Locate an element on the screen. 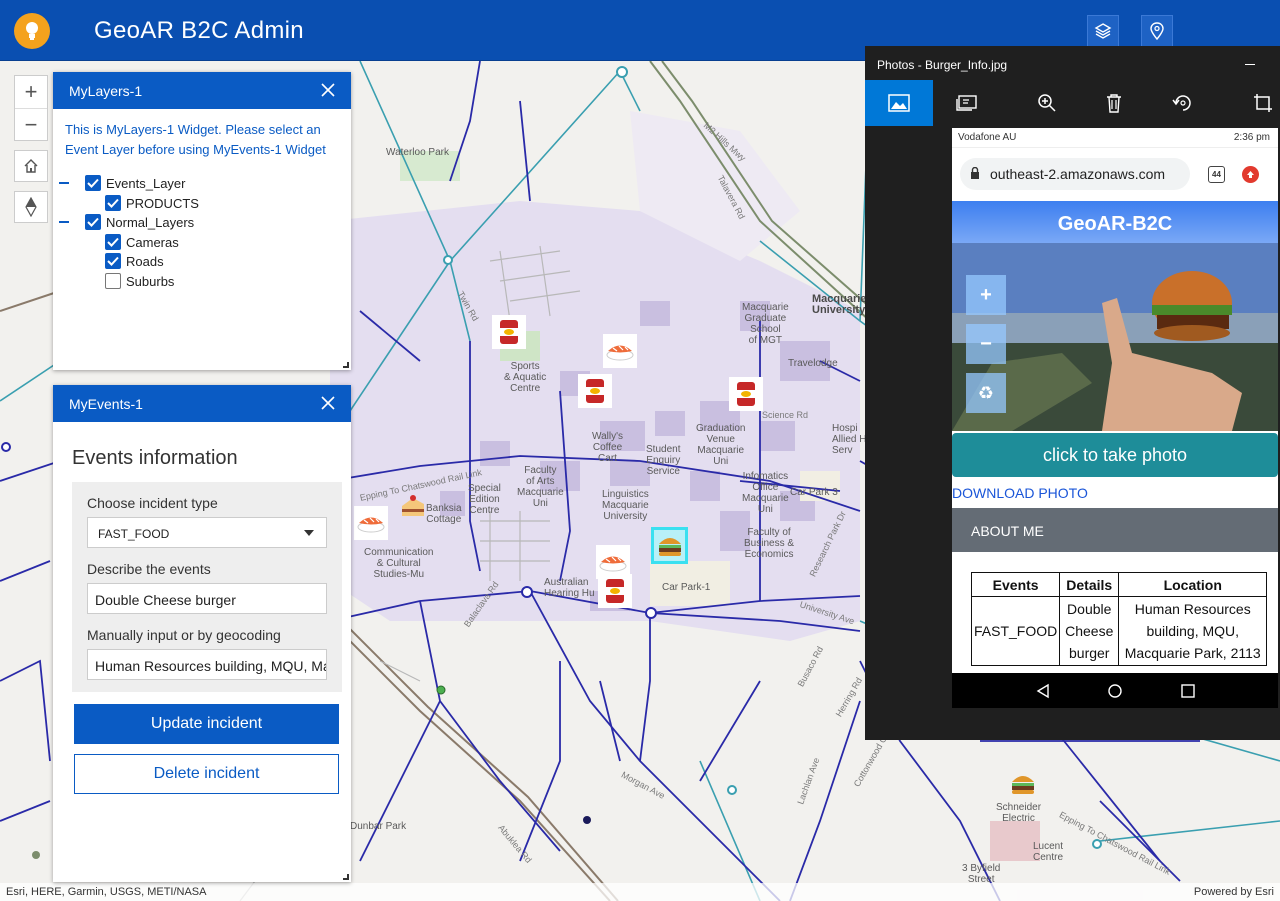 Image resolution: width=1280 pixels, height=901 pixels. label-car-park-3: Car Park 3 is located at coordinates (814, 492).